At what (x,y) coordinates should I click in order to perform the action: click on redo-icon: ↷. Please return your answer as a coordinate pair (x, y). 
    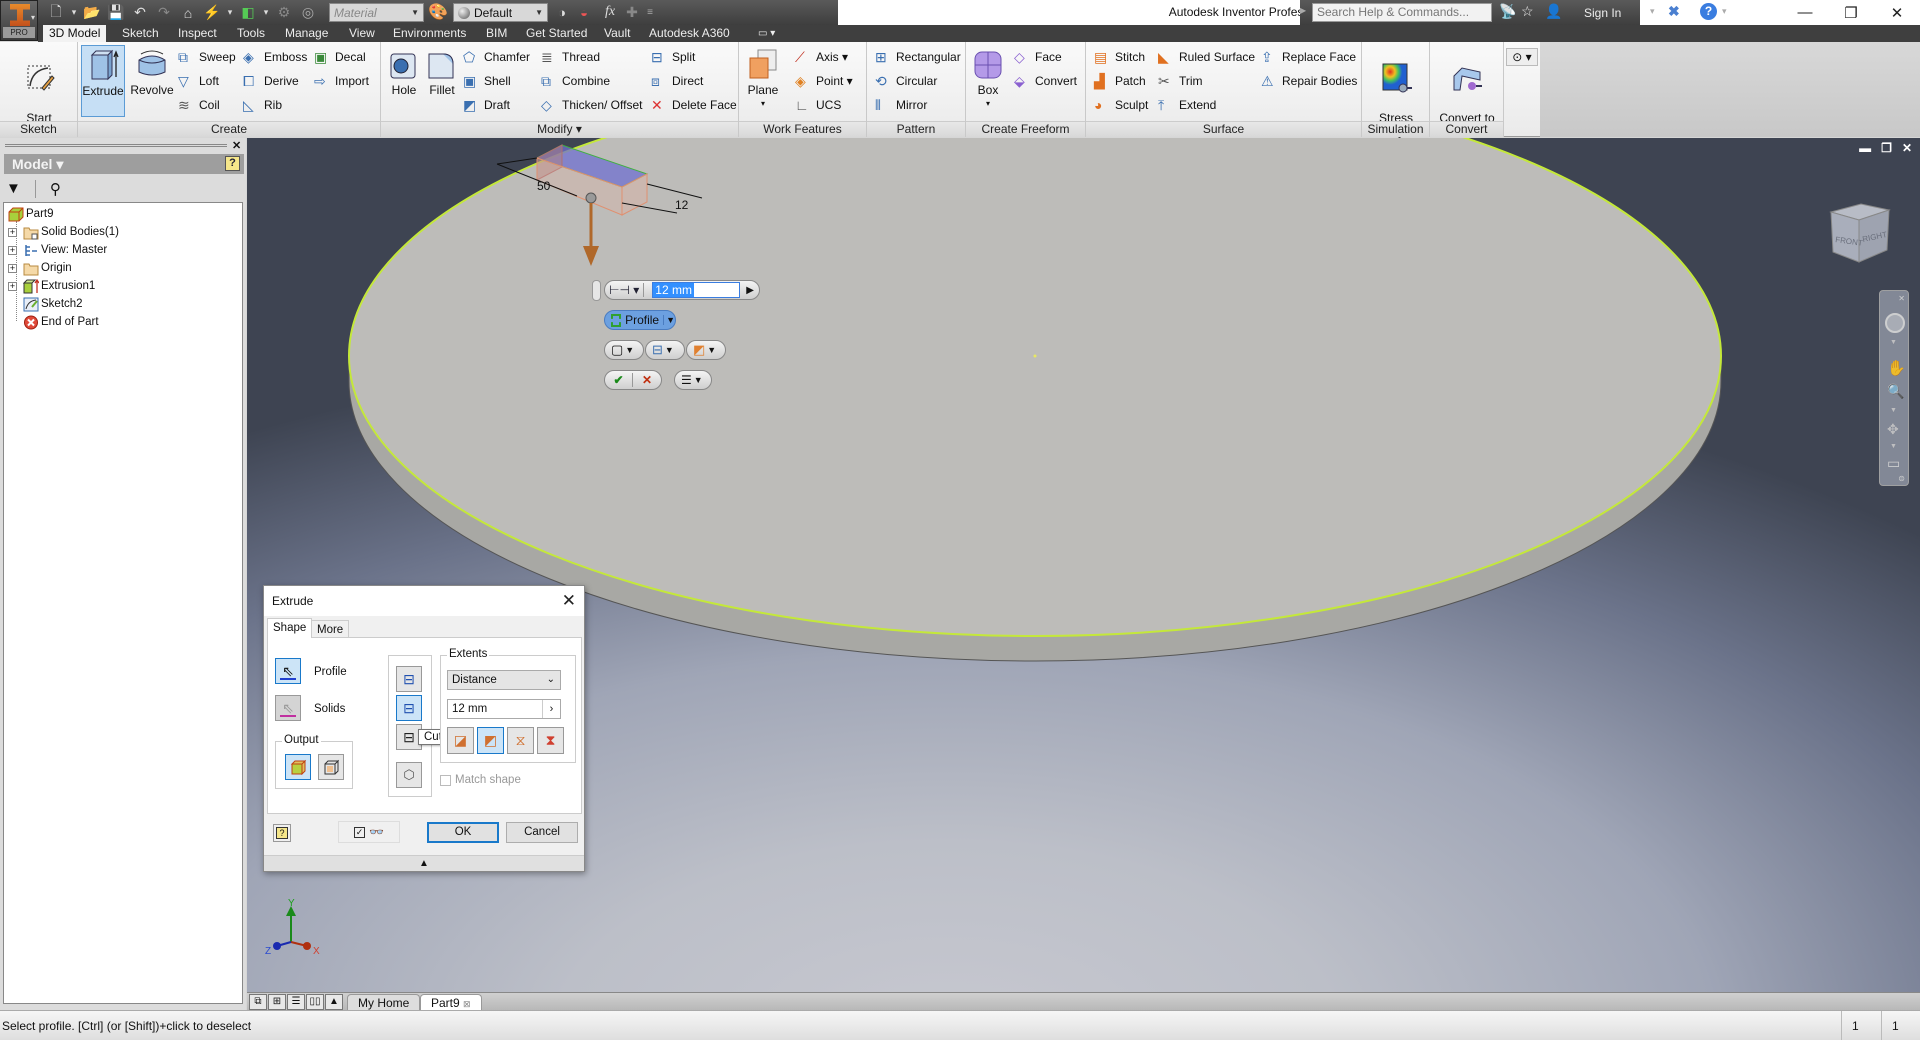
    Looking at the image, I should click on (164, 13).